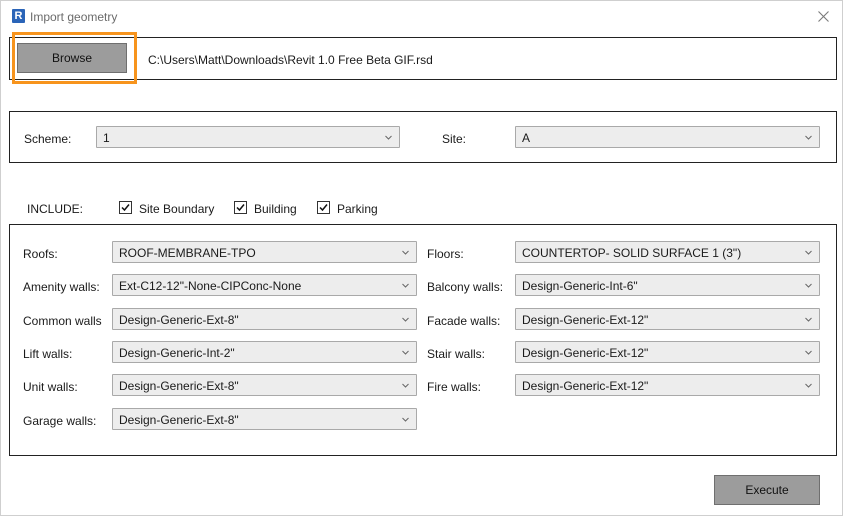 The width and height of the screenshot is (843, 516). Describe the element at coordinates (667, 285) in the screenshot. I see `balcony-walls-dropdown: Design-Generic-Int-6"` at that location.